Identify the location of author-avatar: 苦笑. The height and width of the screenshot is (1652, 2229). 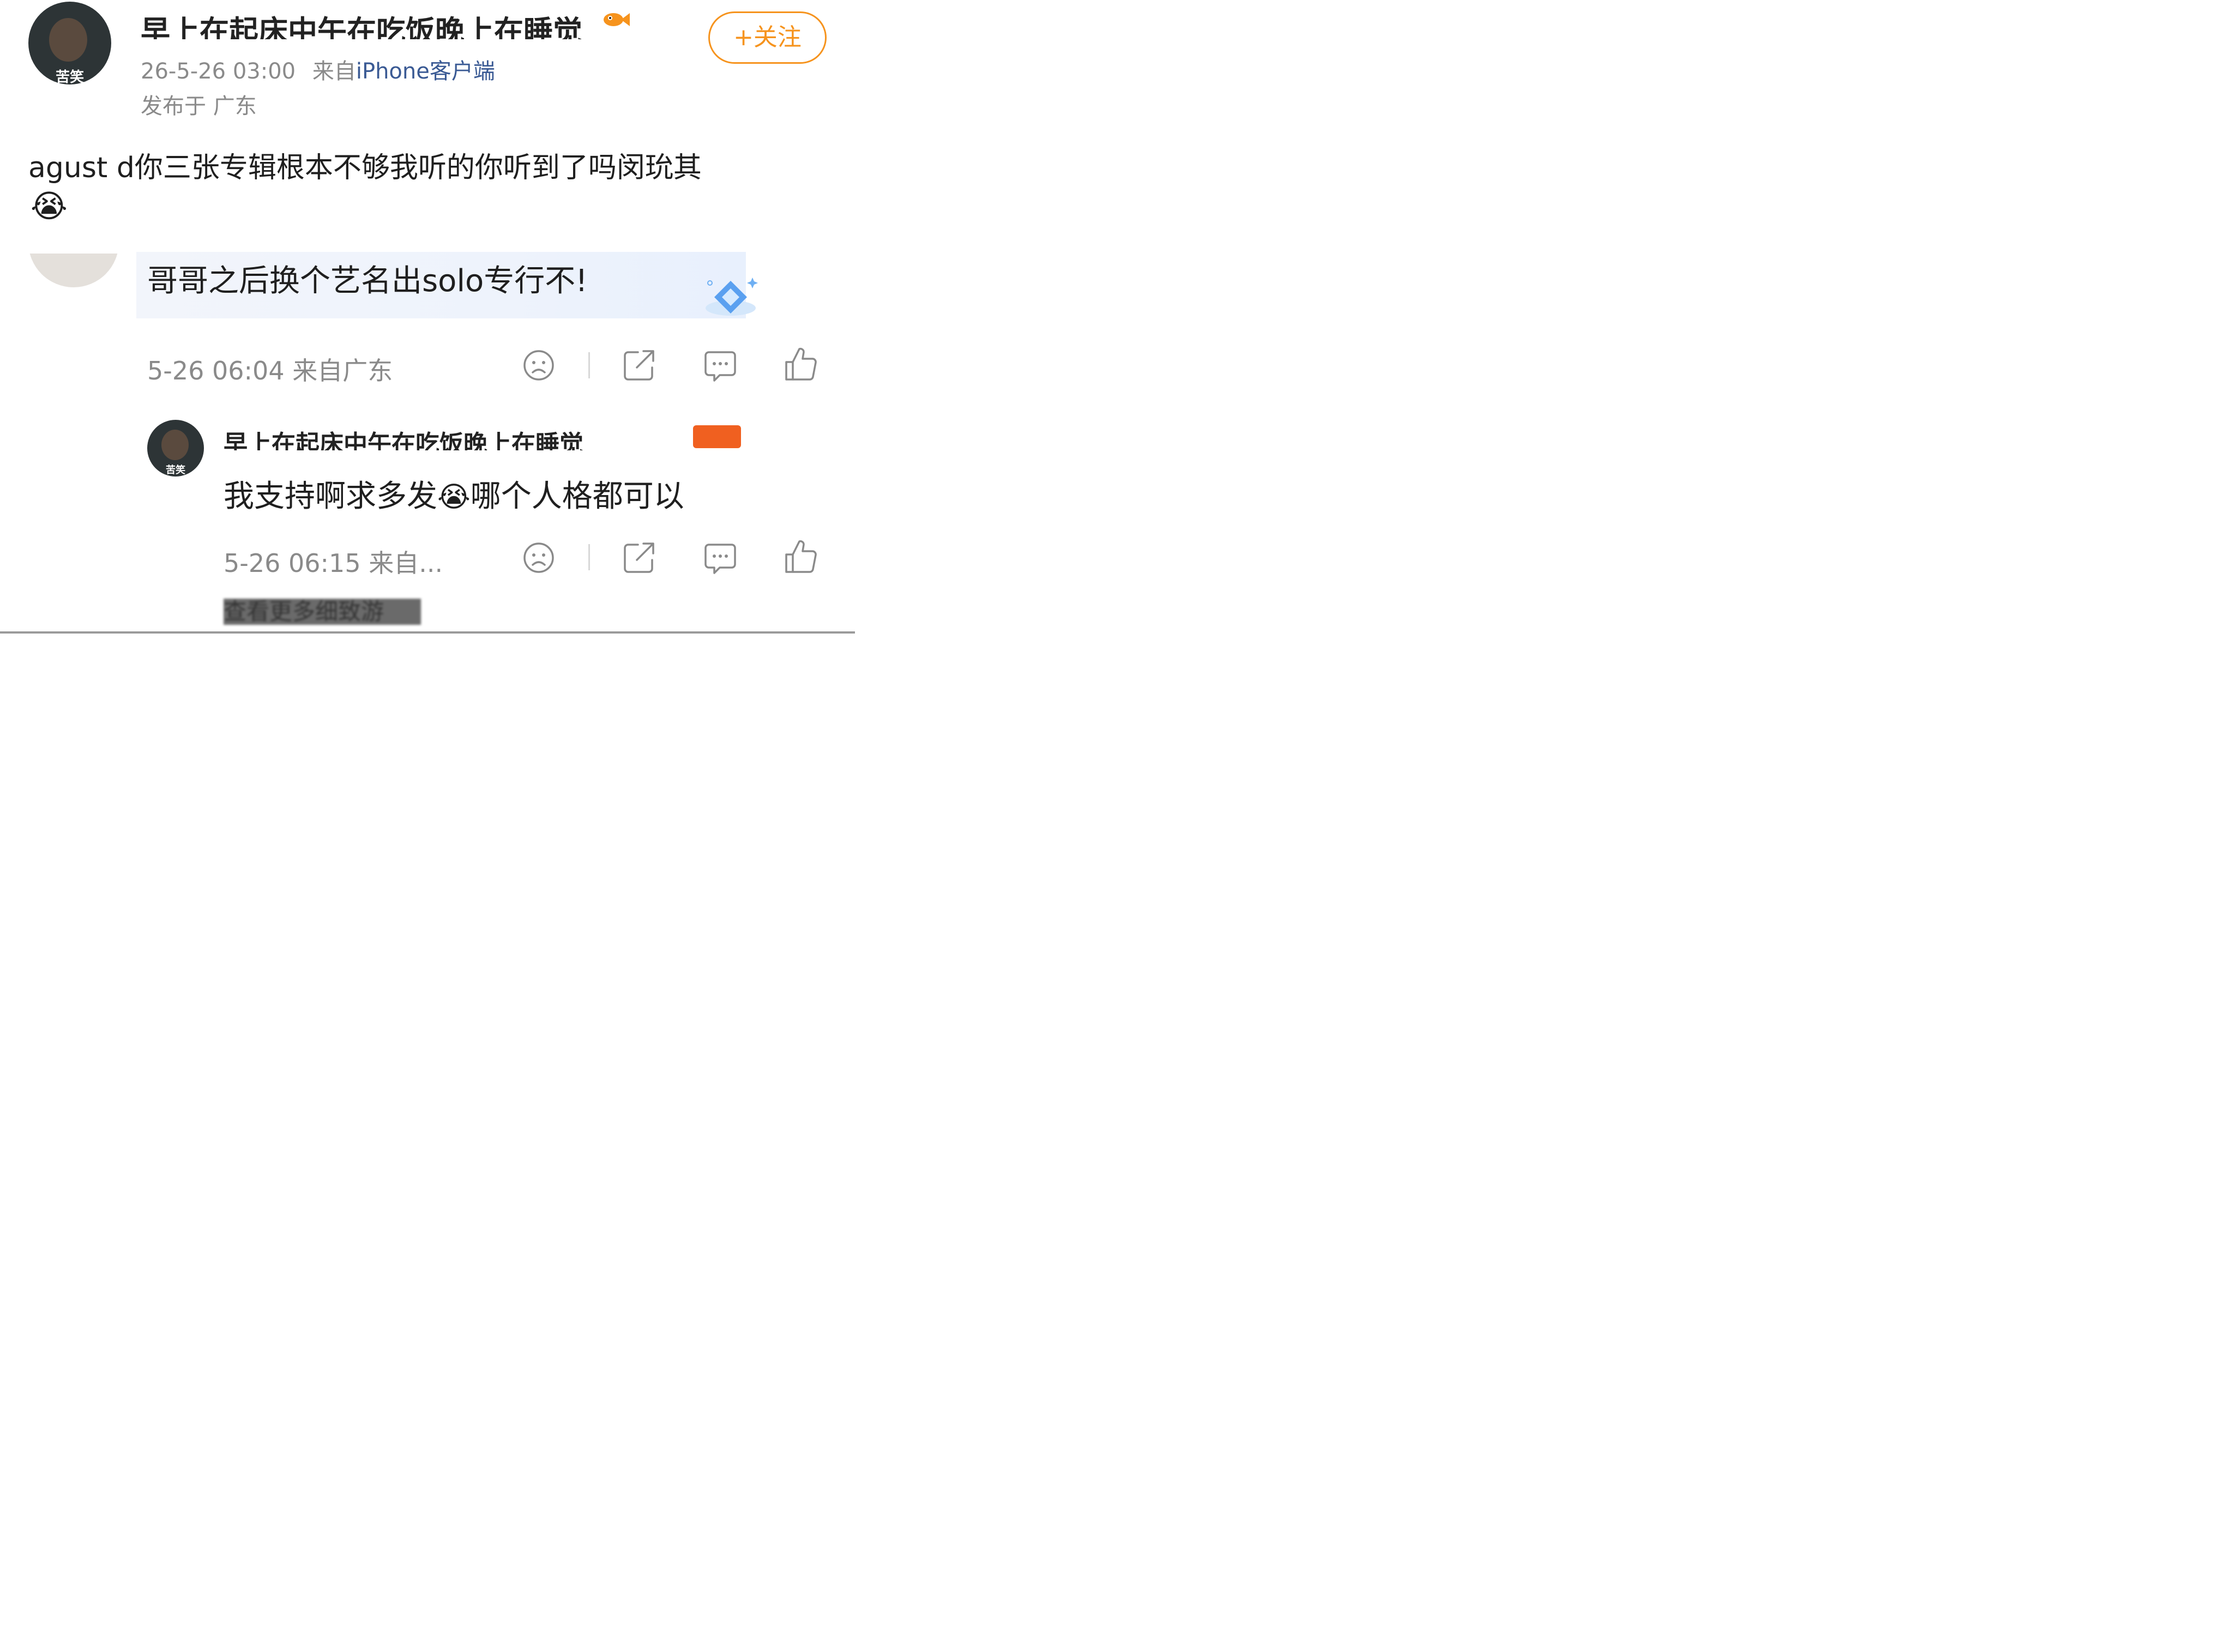
(70, 43).